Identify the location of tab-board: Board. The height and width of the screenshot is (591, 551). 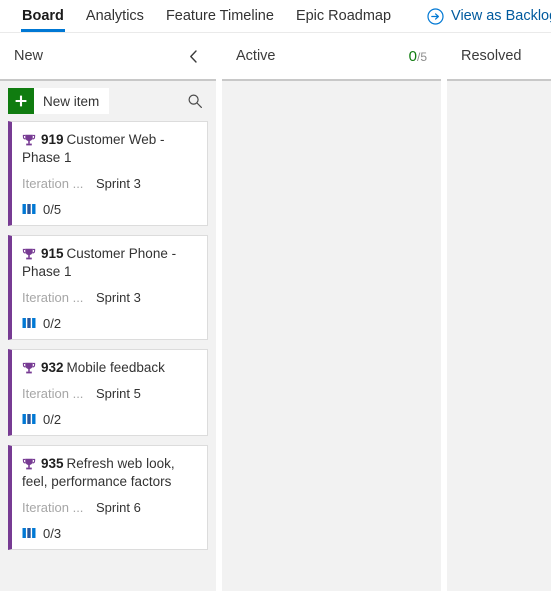
(43, 16).